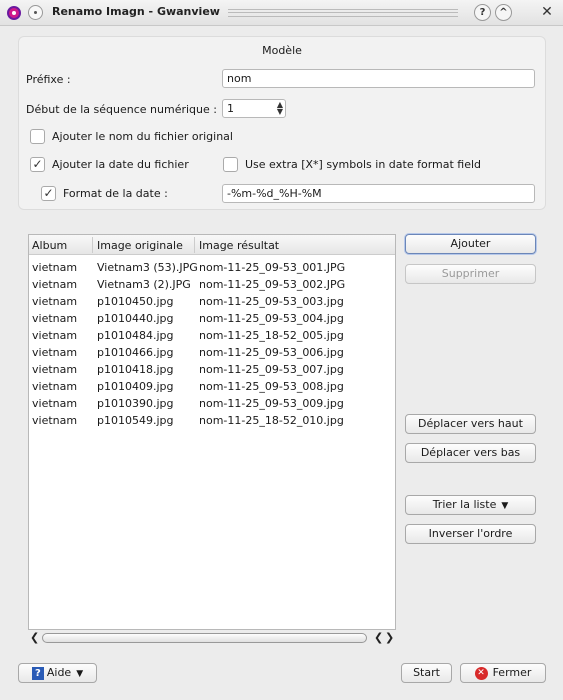 This screenshot has width=563, height=700. Describe the element at coordinates (464, 504) in the screenshot. I see `sort-list-label: Trier la liste` at that location.